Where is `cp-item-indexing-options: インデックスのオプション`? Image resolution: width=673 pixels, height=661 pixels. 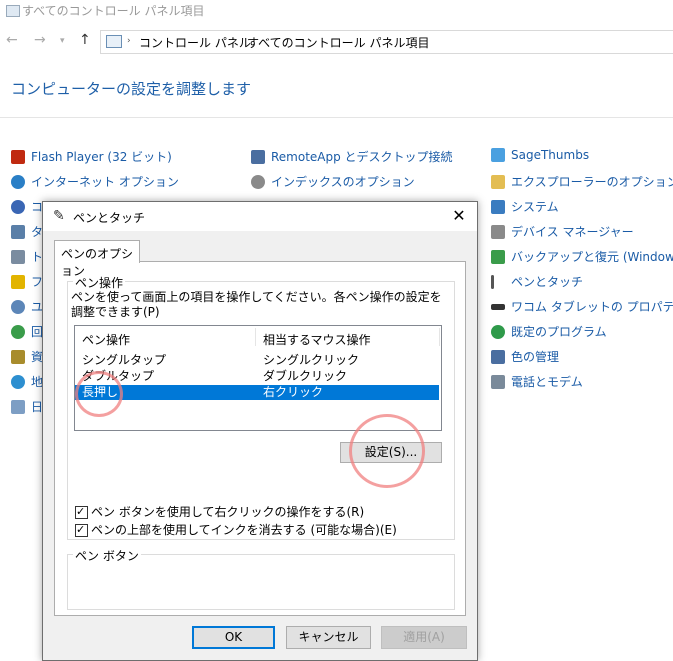 cp-item-indexing-options: インデックスのオプション is located at coordinates (333, 183).